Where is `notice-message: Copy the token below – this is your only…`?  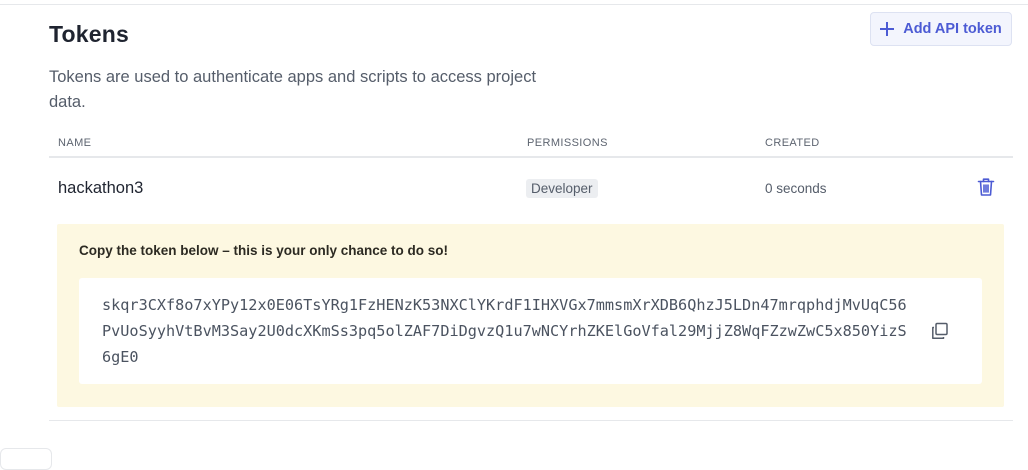
notice-message: Copy the token below – this is your only… is located at coordinates (264, 250).